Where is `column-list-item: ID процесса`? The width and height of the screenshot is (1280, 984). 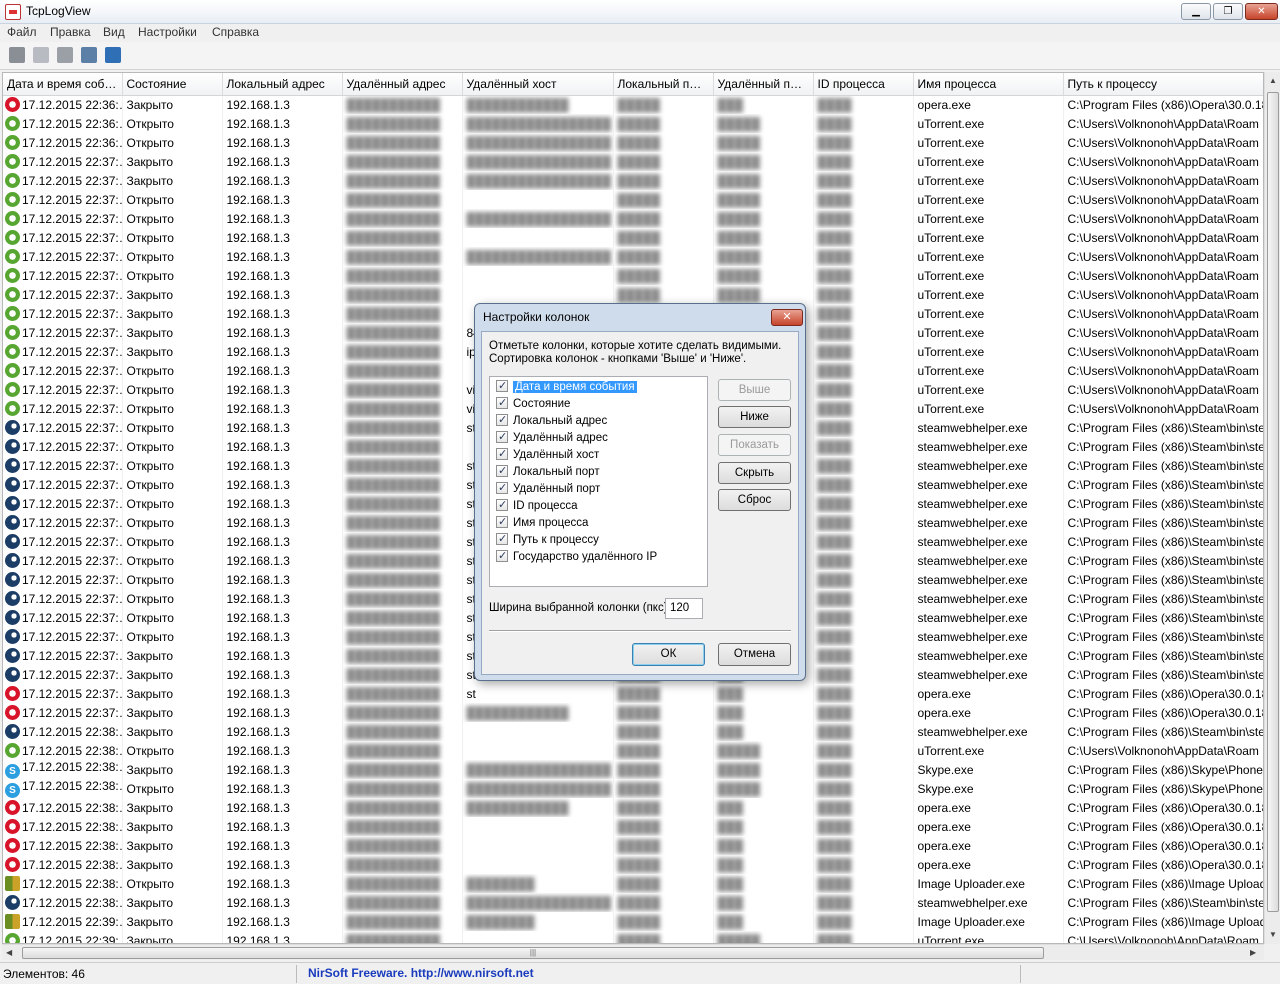
column-list-item: ID процесса is located at coordinates (536, 505).